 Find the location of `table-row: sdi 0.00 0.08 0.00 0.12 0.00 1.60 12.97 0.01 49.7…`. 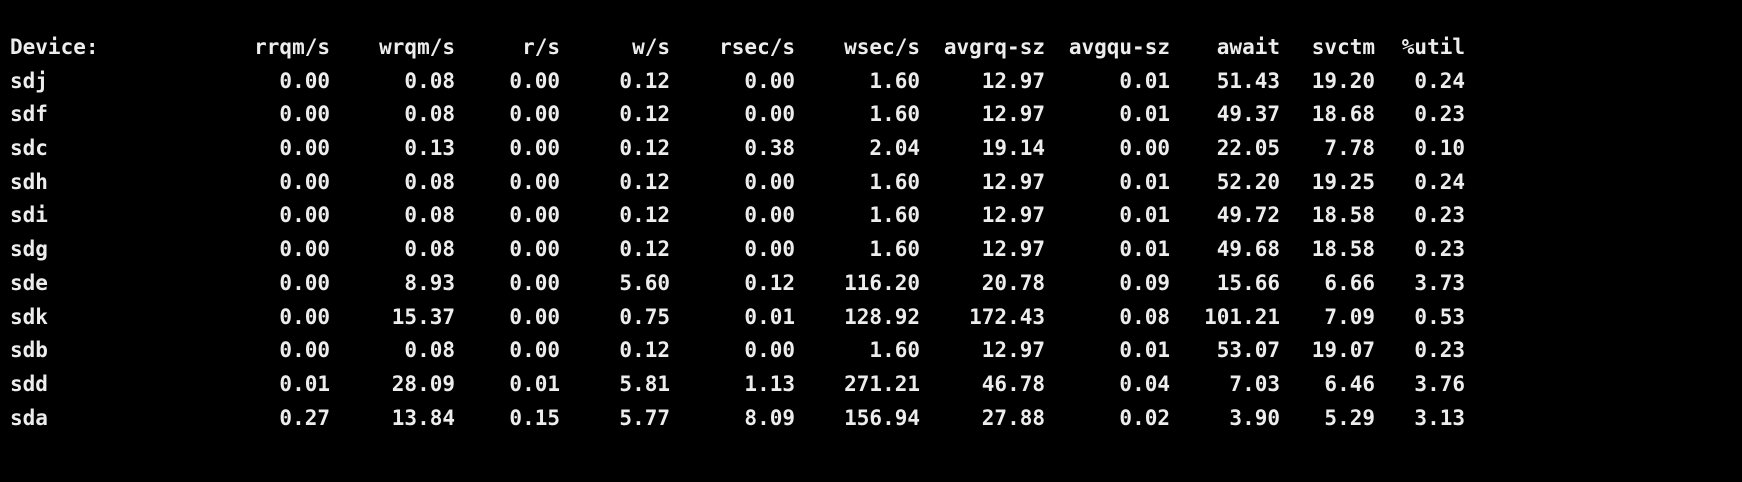

table-row: sdi 0.00 0.08 0.00 0.12 0.00 1.60 12.97 0.01 49.7… is located at coordinates (737, 216).